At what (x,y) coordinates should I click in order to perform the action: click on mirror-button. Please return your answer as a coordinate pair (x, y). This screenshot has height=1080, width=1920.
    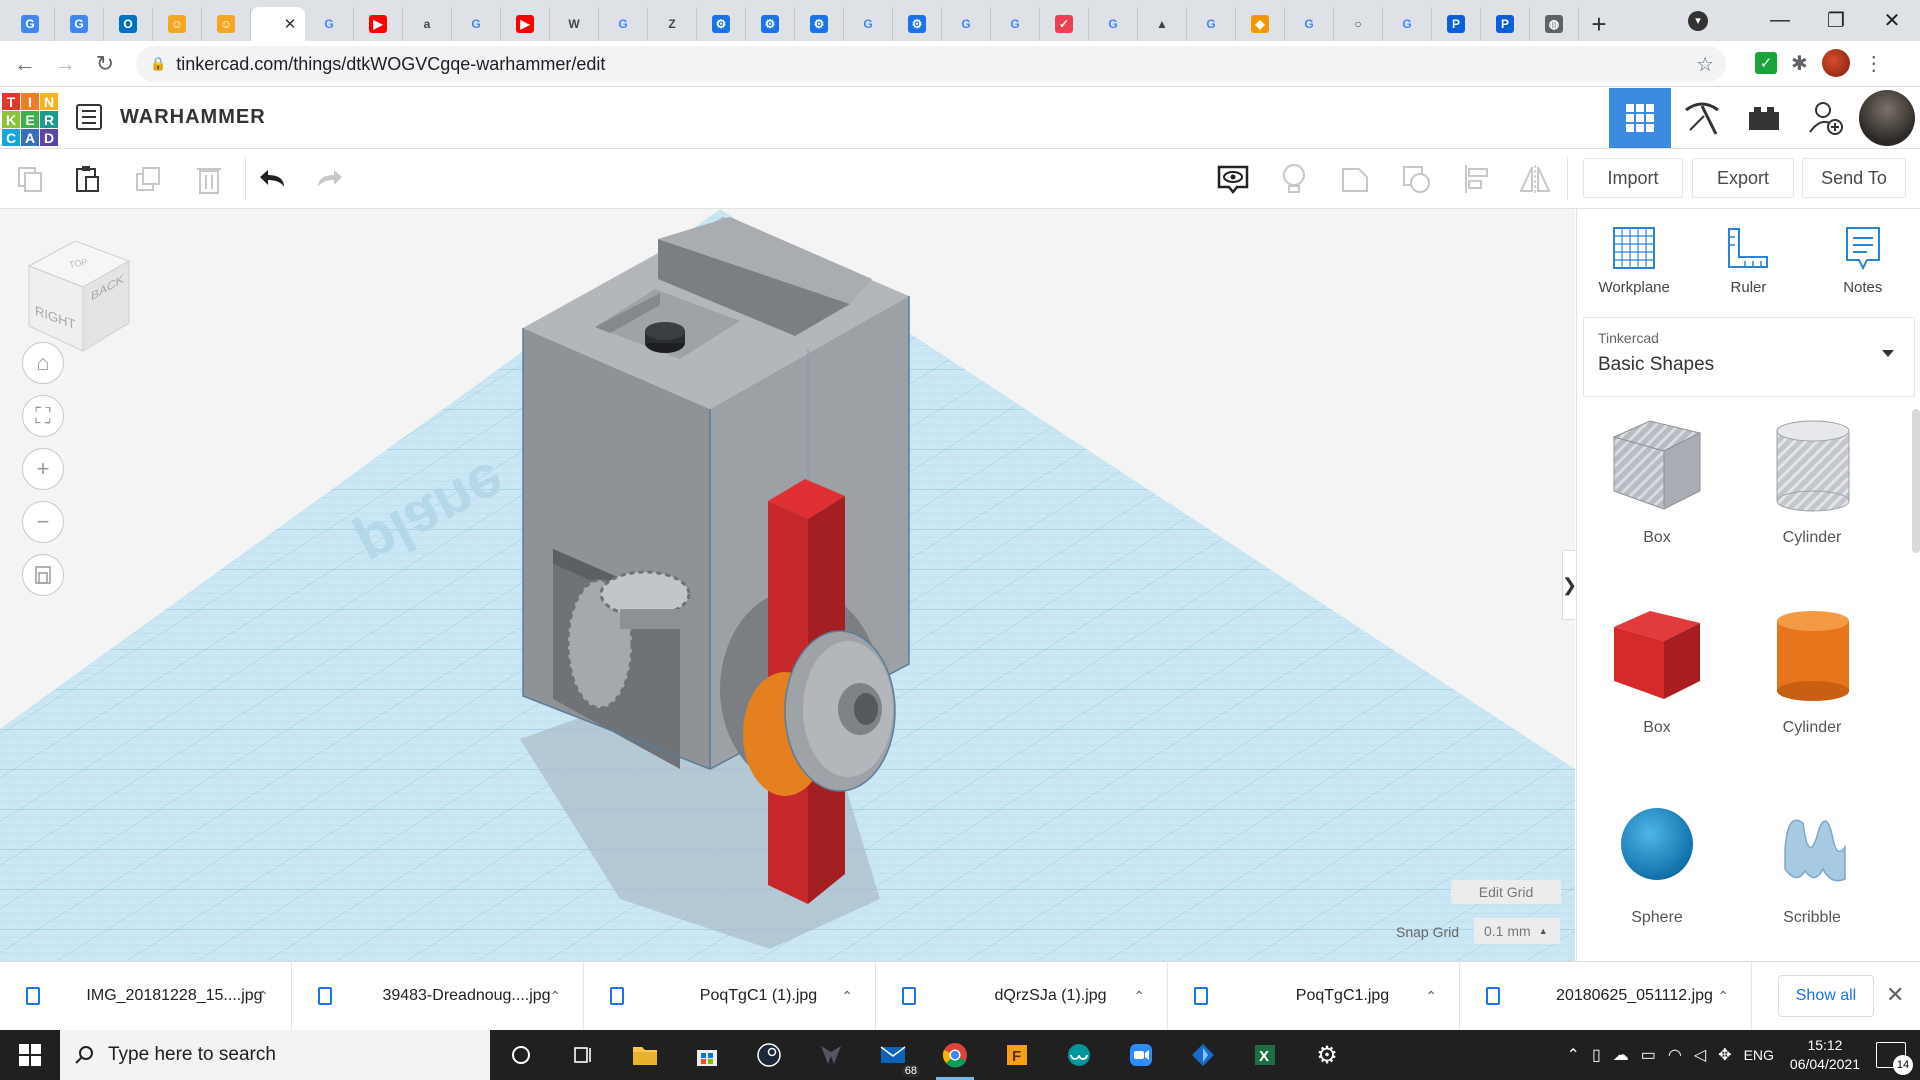
    Looking at the image, I should click on (1535, 179).